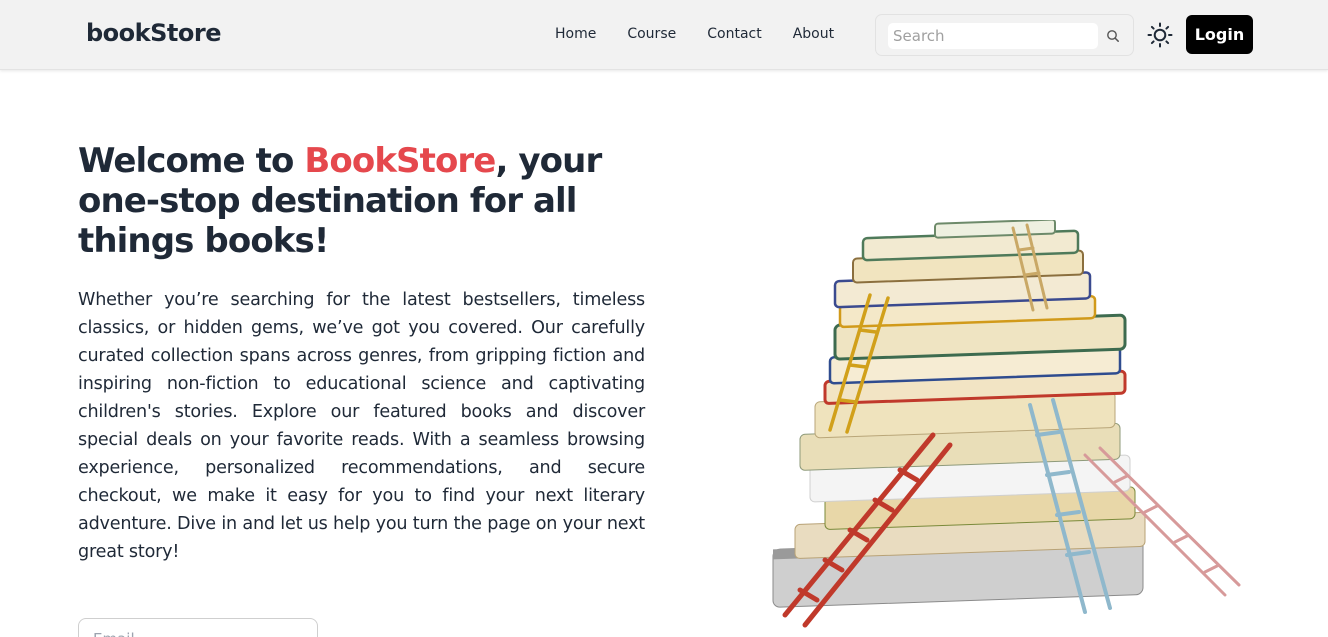 The height and width of the screenshot is (637, 1328). What do you see at coordinates (734, 34) in the screenshot?
I see `nav-link-contact: Contact` at bounding box center [734, 34].